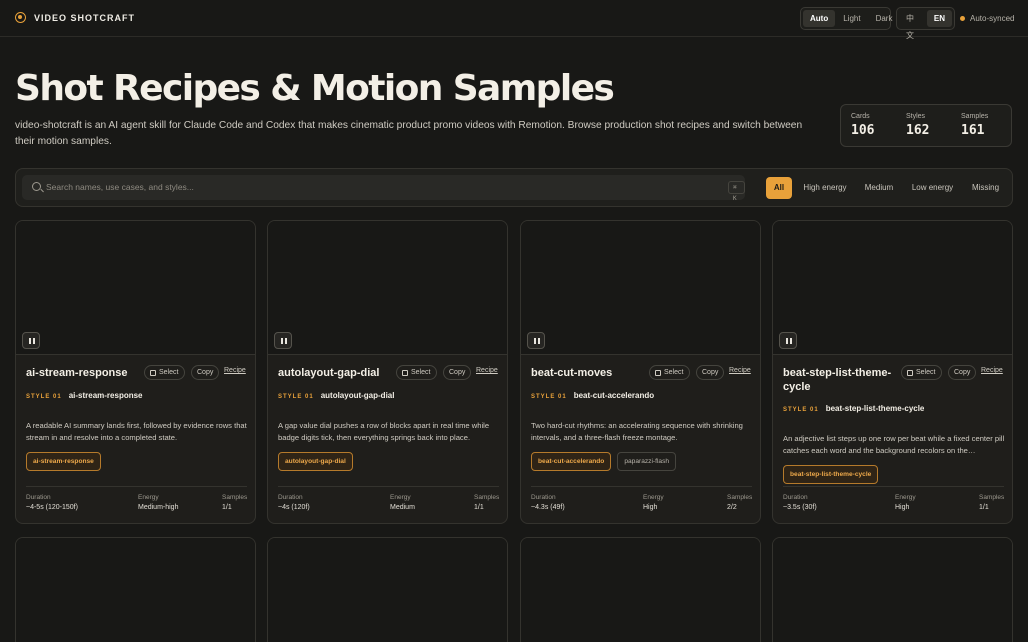 The image size is (1028, 642). I want to click on style-chip: ai-stream-response, so click(63, 461).